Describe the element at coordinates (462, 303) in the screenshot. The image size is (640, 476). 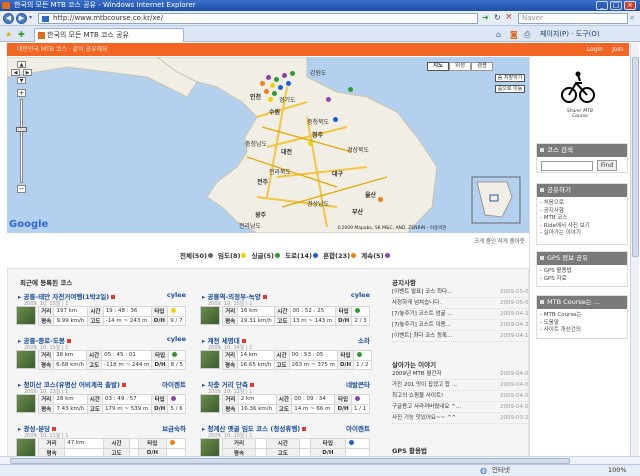
I see `news-item: 사정하게 넘쳐습니다. 2009-05-01` at that location.